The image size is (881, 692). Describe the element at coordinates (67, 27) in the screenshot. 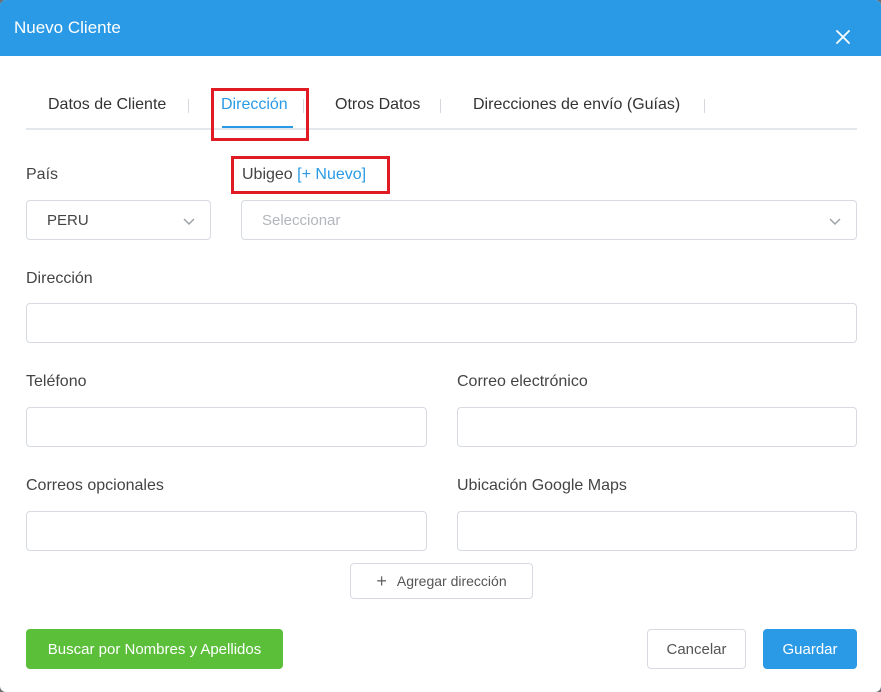

I see `dialog-title: Nuevo Cliente` at that location.